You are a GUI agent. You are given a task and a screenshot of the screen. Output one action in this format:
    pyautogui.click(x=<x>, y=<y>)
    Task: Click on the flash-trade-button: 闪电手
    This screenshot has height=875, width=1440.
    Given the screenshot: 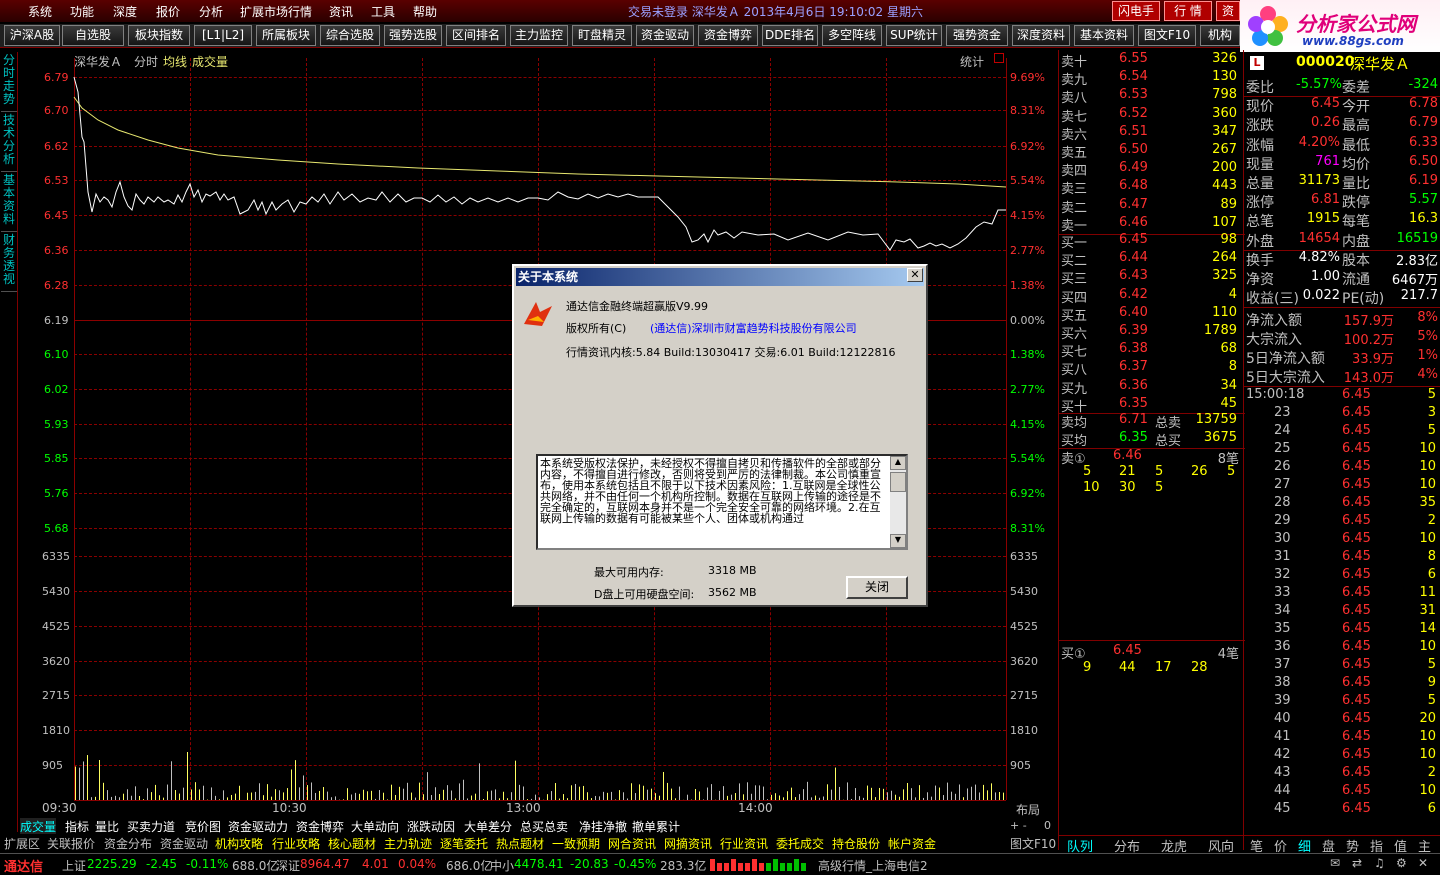 What is the action you would take?
    pyautogui.click(x=1136, y=11)
    